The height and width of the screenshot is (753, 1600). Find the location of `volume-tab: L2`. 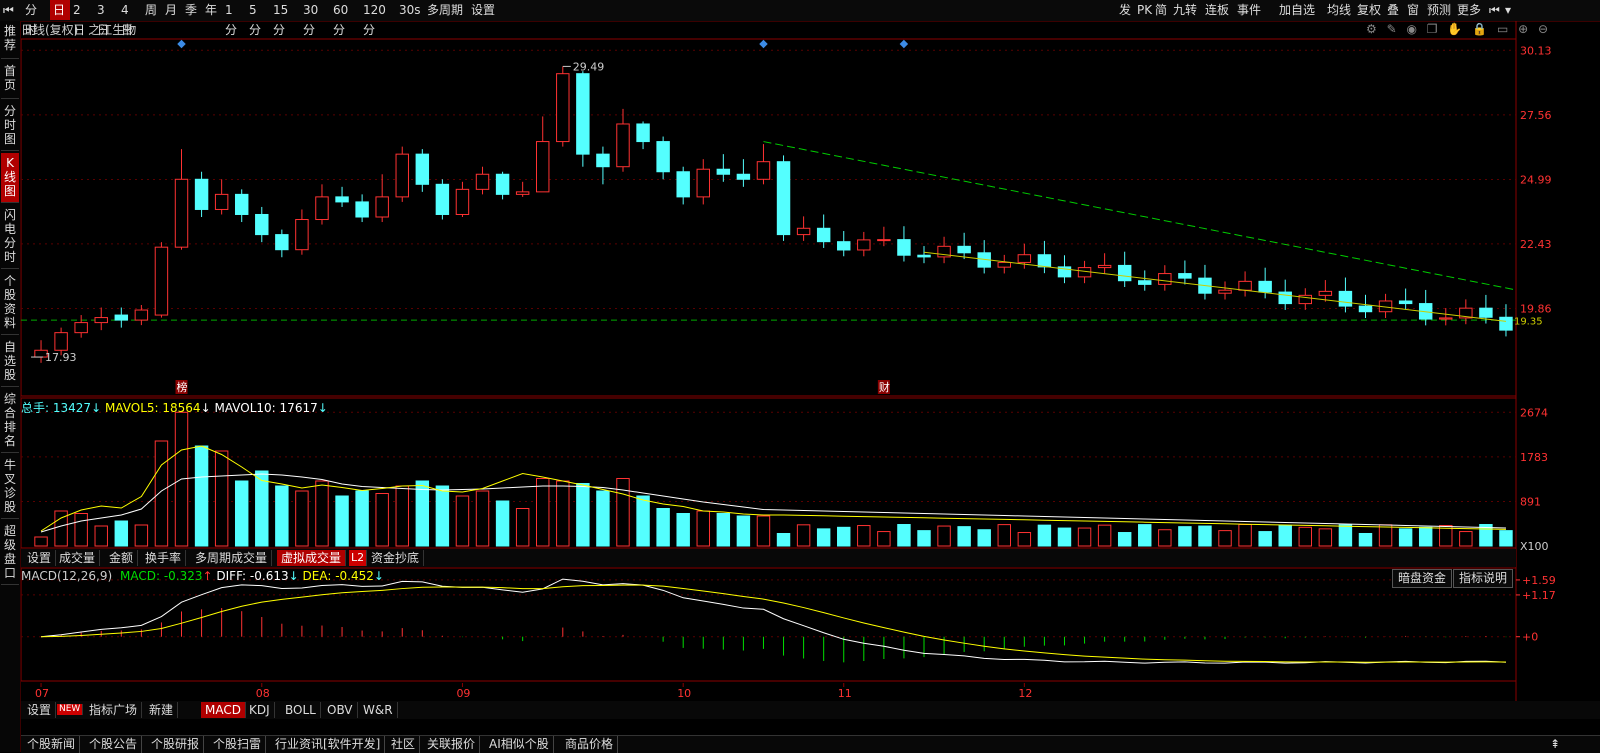

volume-tab: L2 is located at coordinates (358, 558).